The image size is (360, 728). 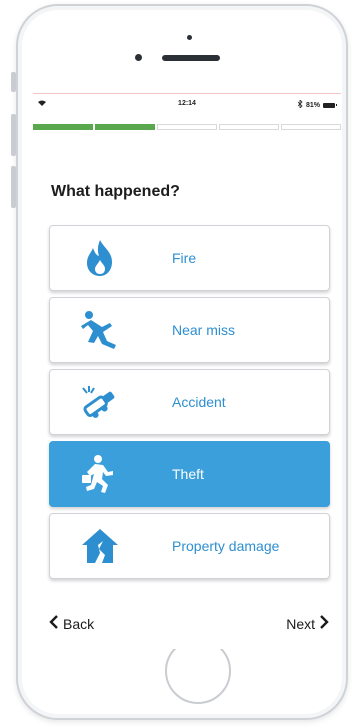 I want to click on status-time: 12:14, so click(x=187, y=103).